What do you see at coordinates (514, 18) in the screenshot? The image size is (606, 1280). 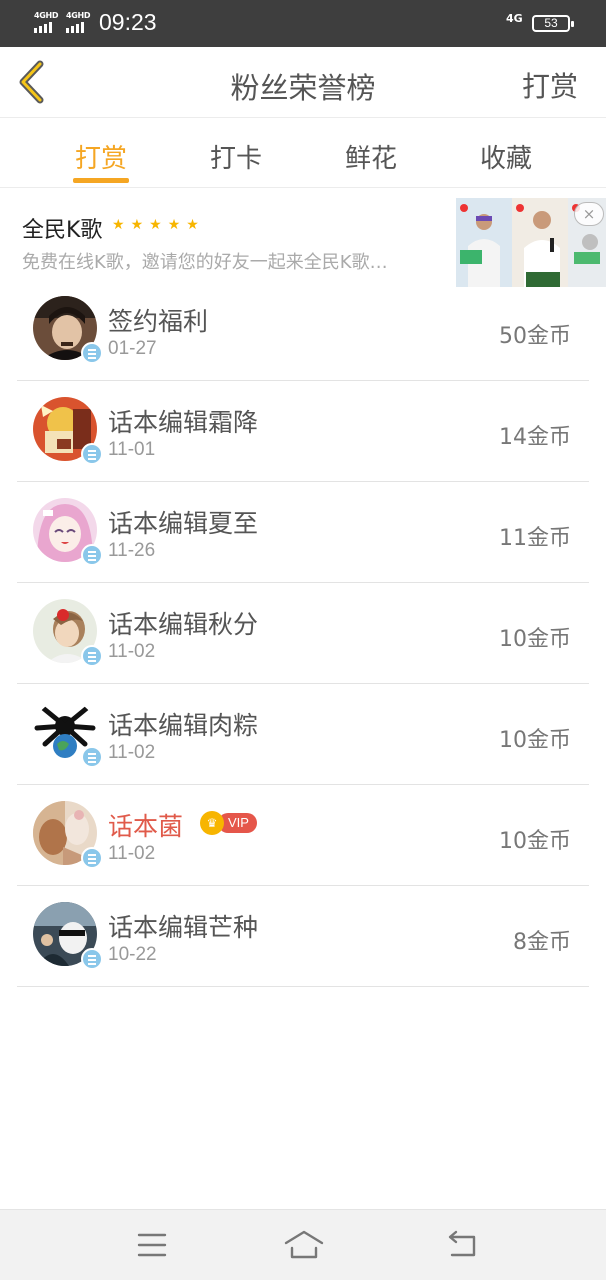 I see `network-type: 4G` at bounding box center [514, 18].